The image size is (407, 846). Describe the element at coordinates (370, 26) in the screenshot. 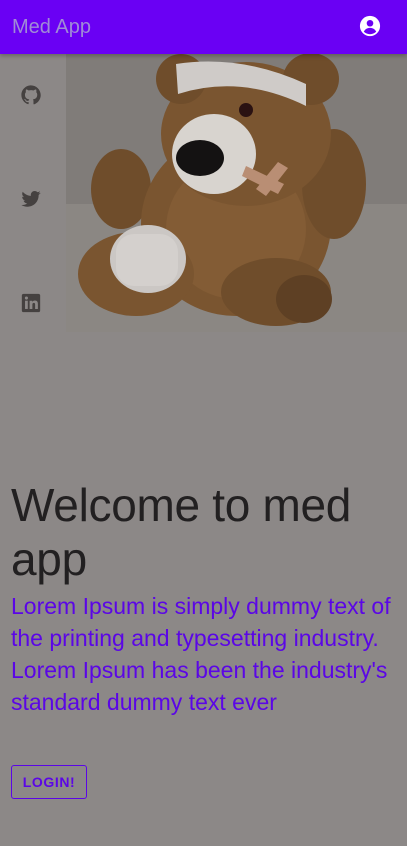

I see `account-circle-icon` at that location.